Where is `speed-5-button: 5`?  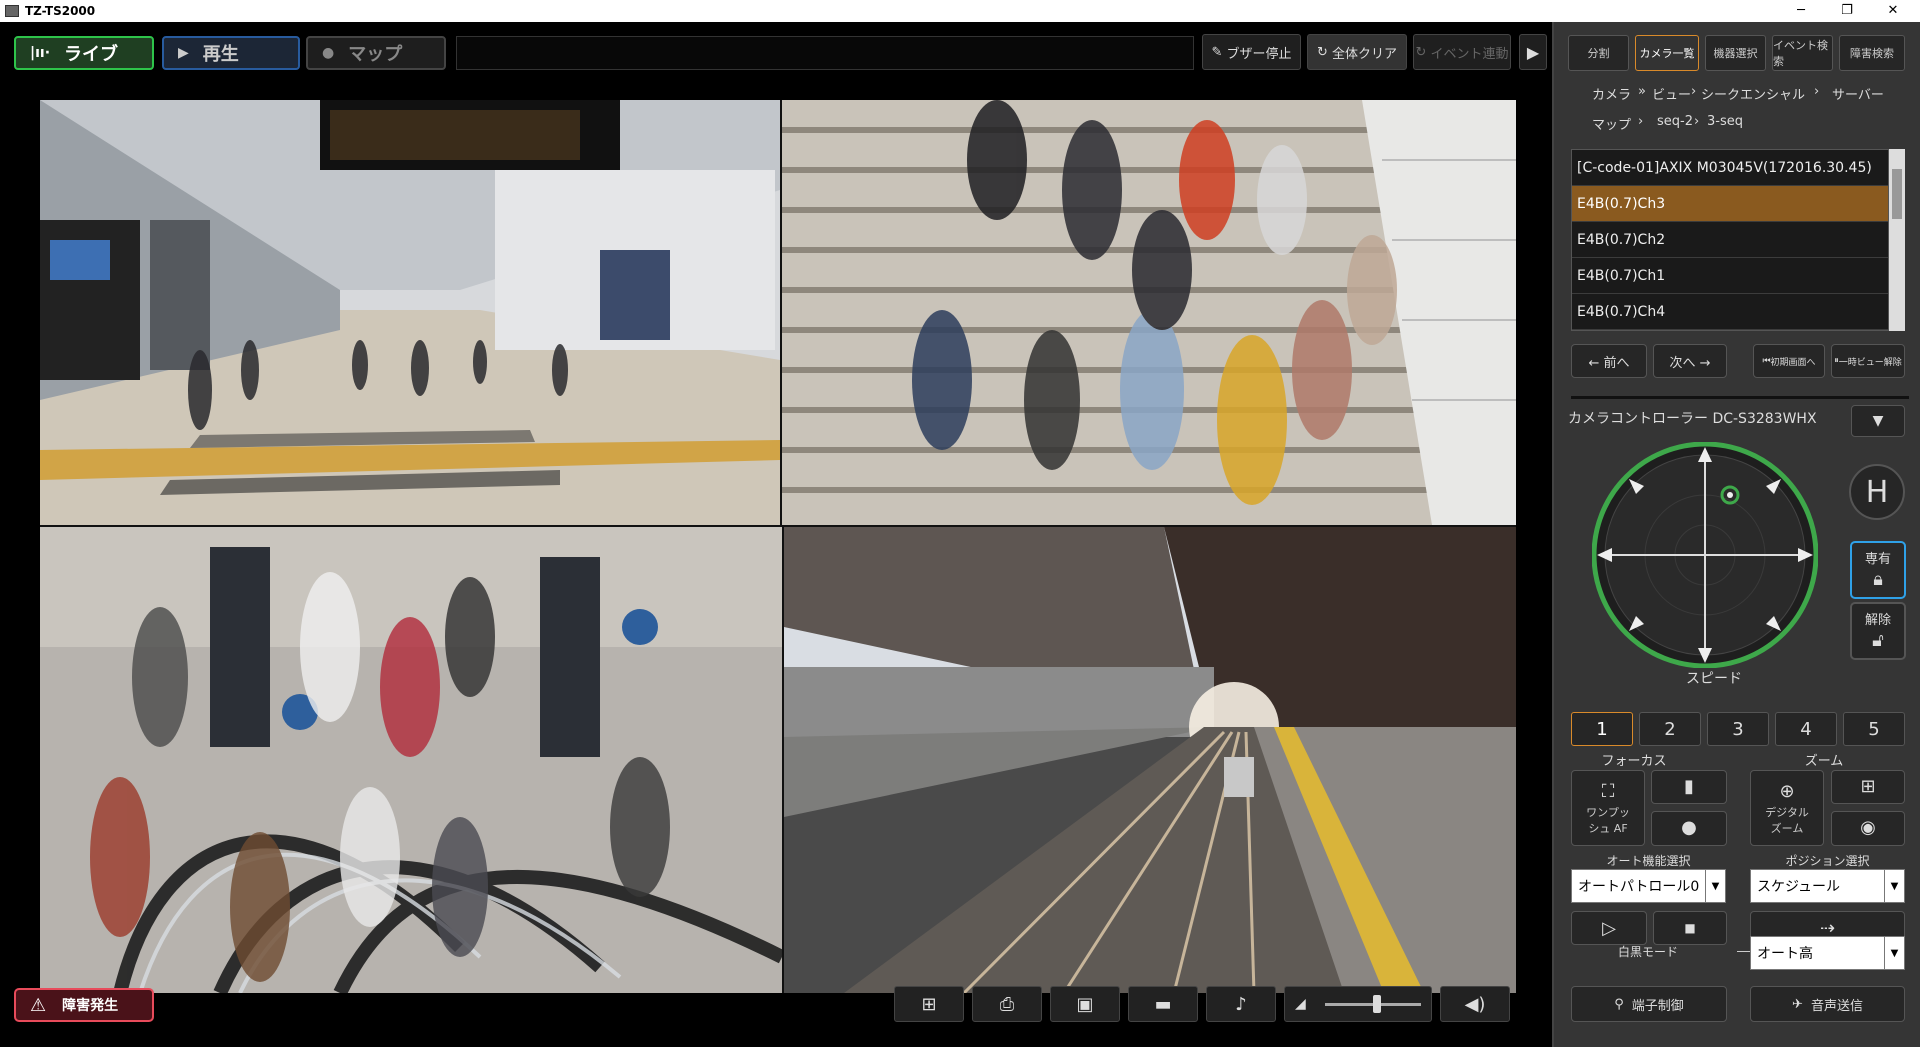 speed-5-button: 5 is located at coordinates (1874, 729).